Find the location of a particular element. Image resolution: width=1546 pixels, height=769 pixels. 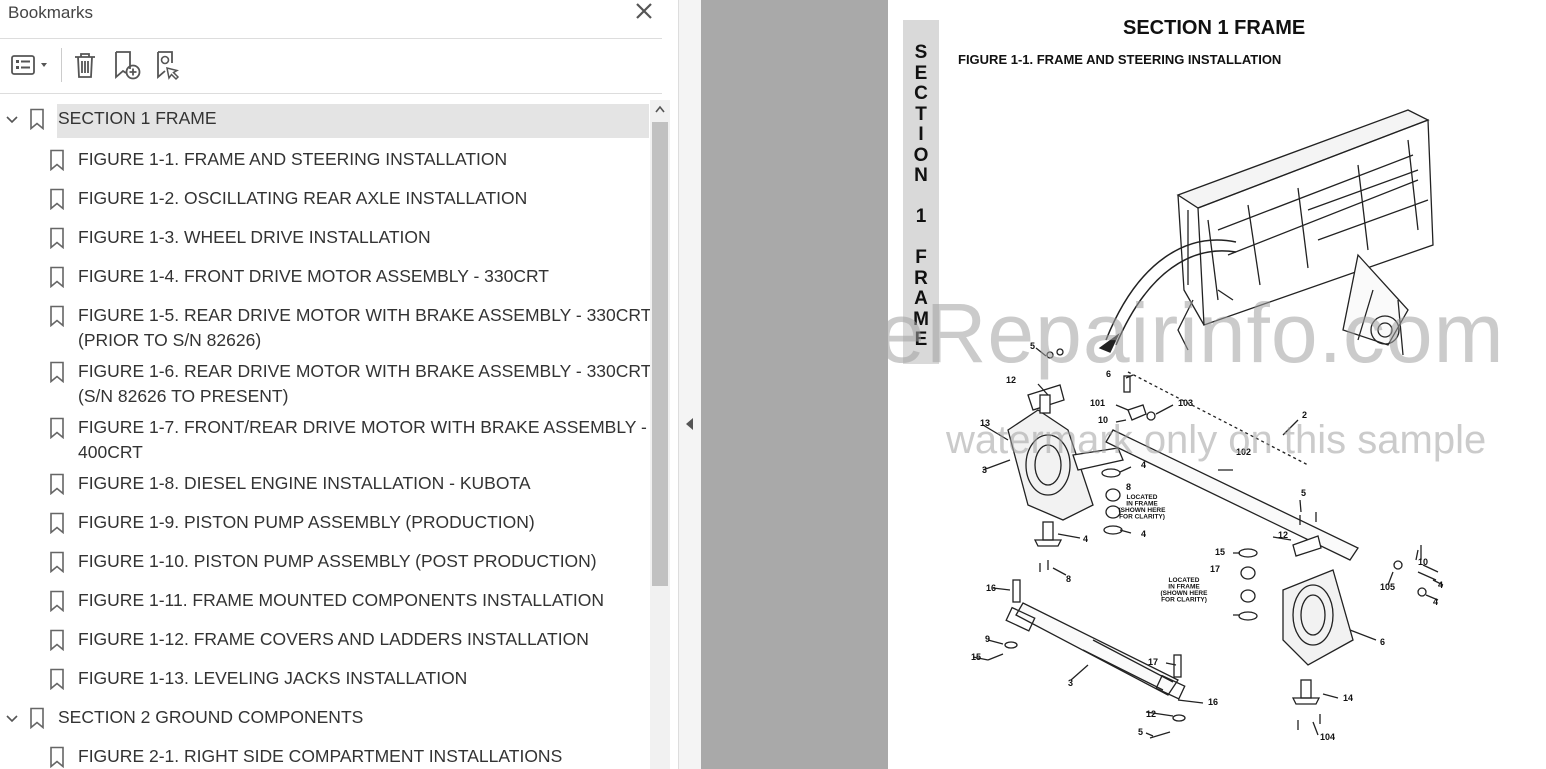

bookmark-item: FIGURE 1-13. LEVELING JACKS INSTALLATION is located at coordinates (325, 679).